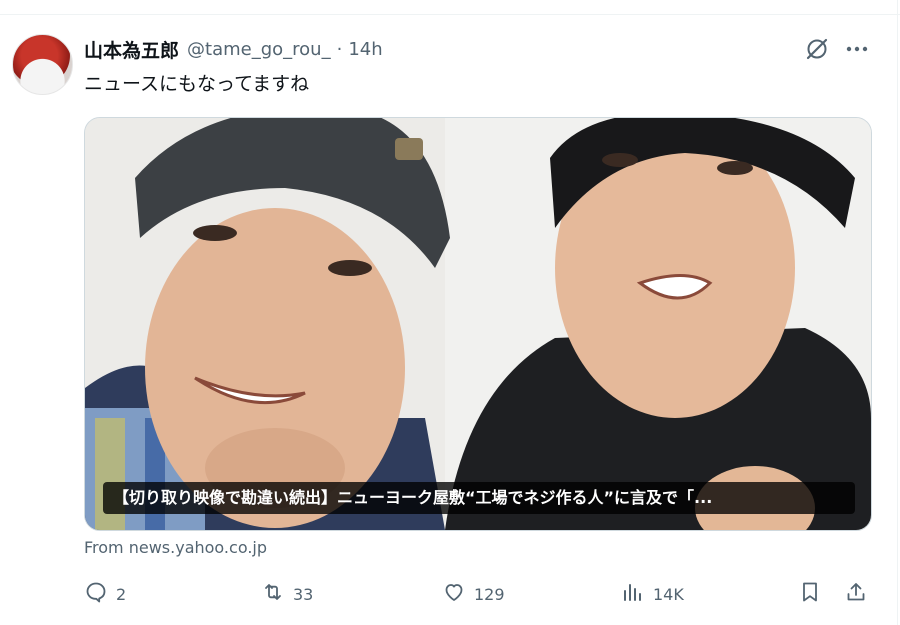  I want to click on repost-button: 33, so click(287, 594).